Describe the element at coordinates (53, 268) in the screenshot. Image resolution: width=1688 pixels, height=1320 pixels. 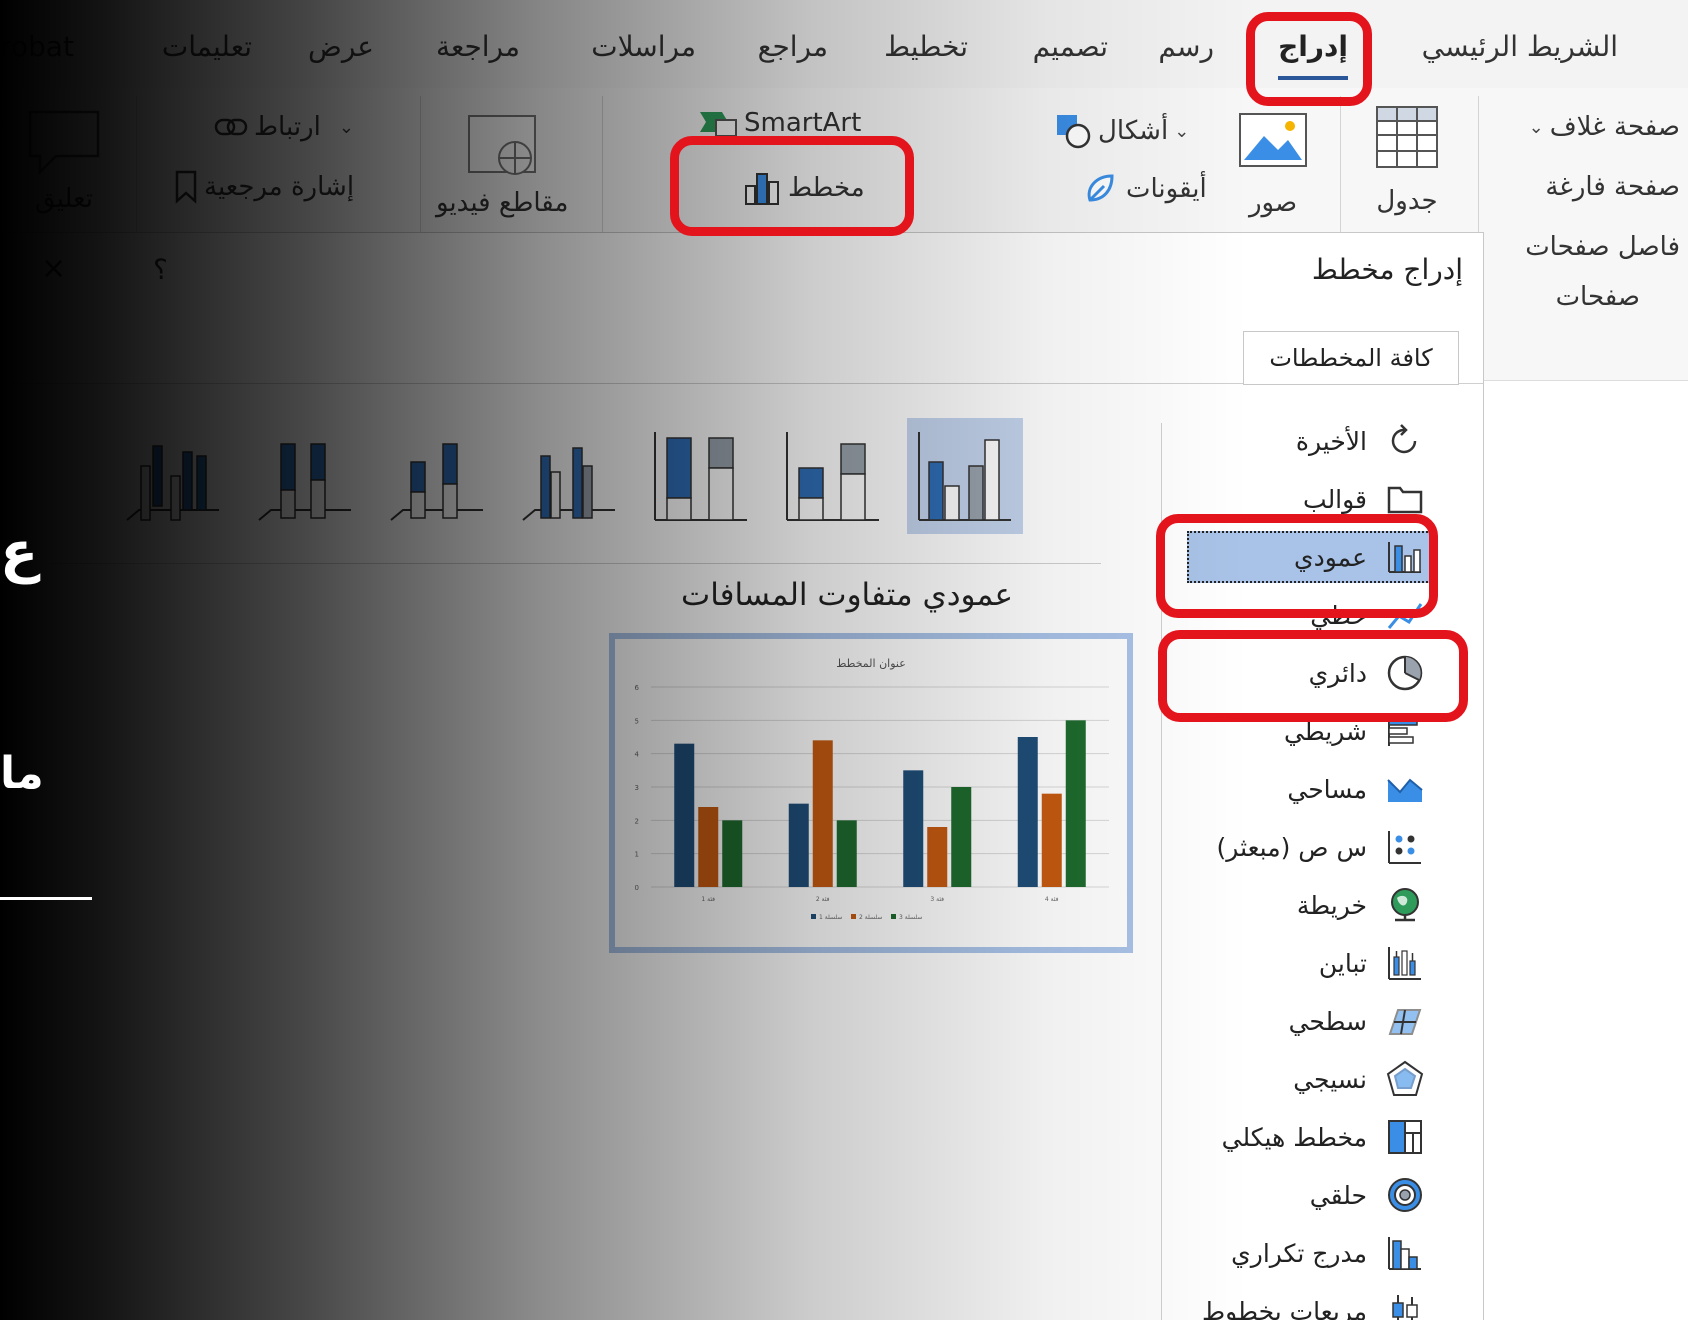
I see `close-button: ×` at that location.